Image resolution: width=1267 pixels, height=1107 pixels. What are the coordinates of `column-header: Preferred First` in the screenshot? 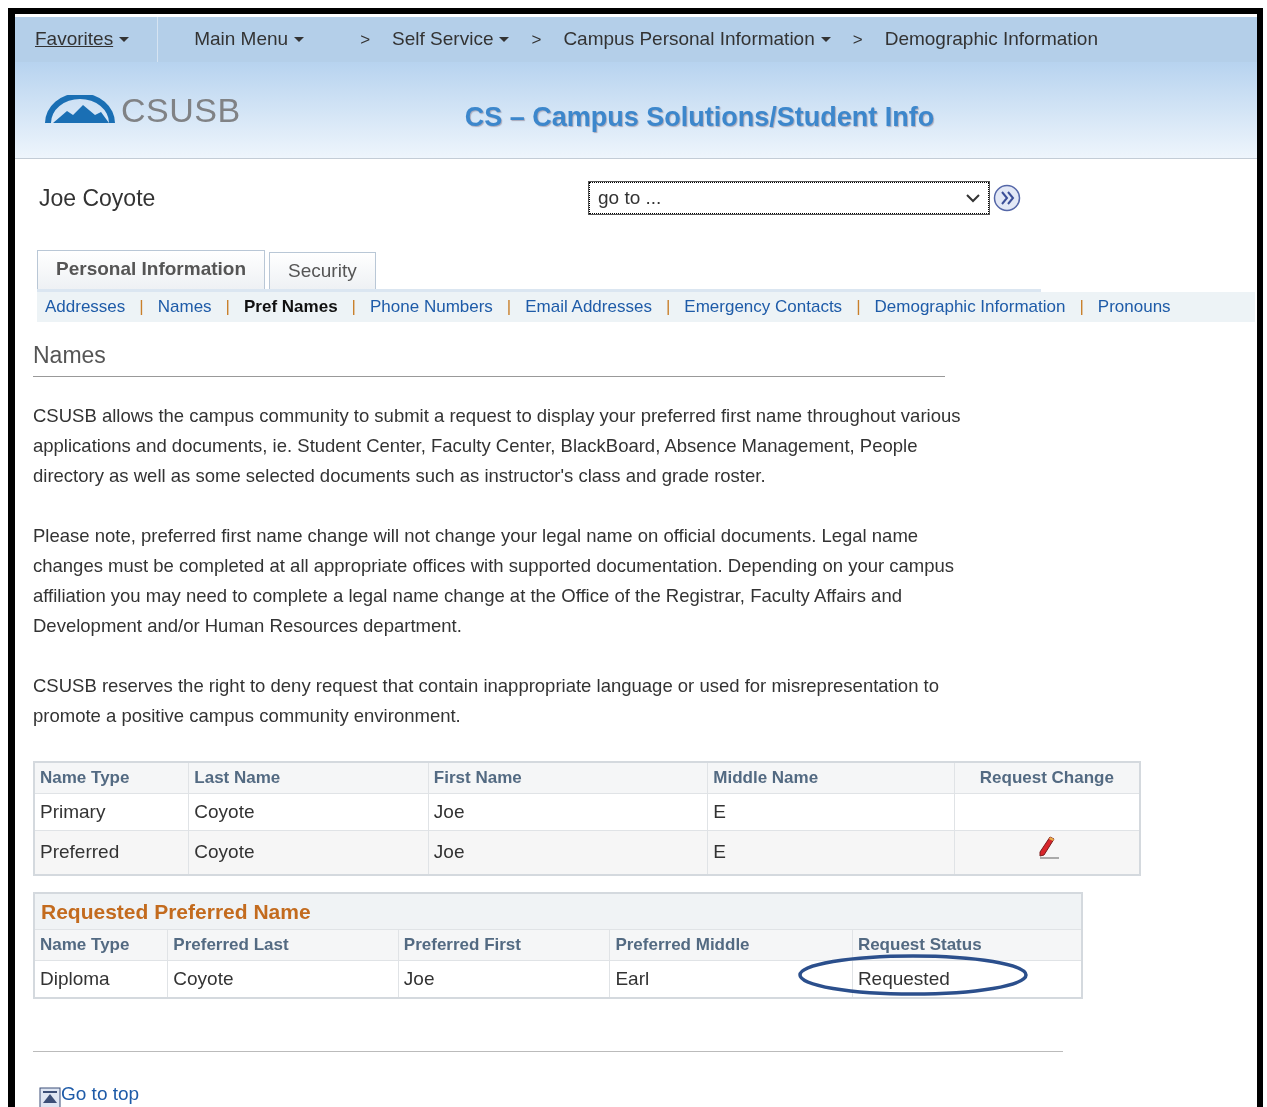 It's located at (504, 944).